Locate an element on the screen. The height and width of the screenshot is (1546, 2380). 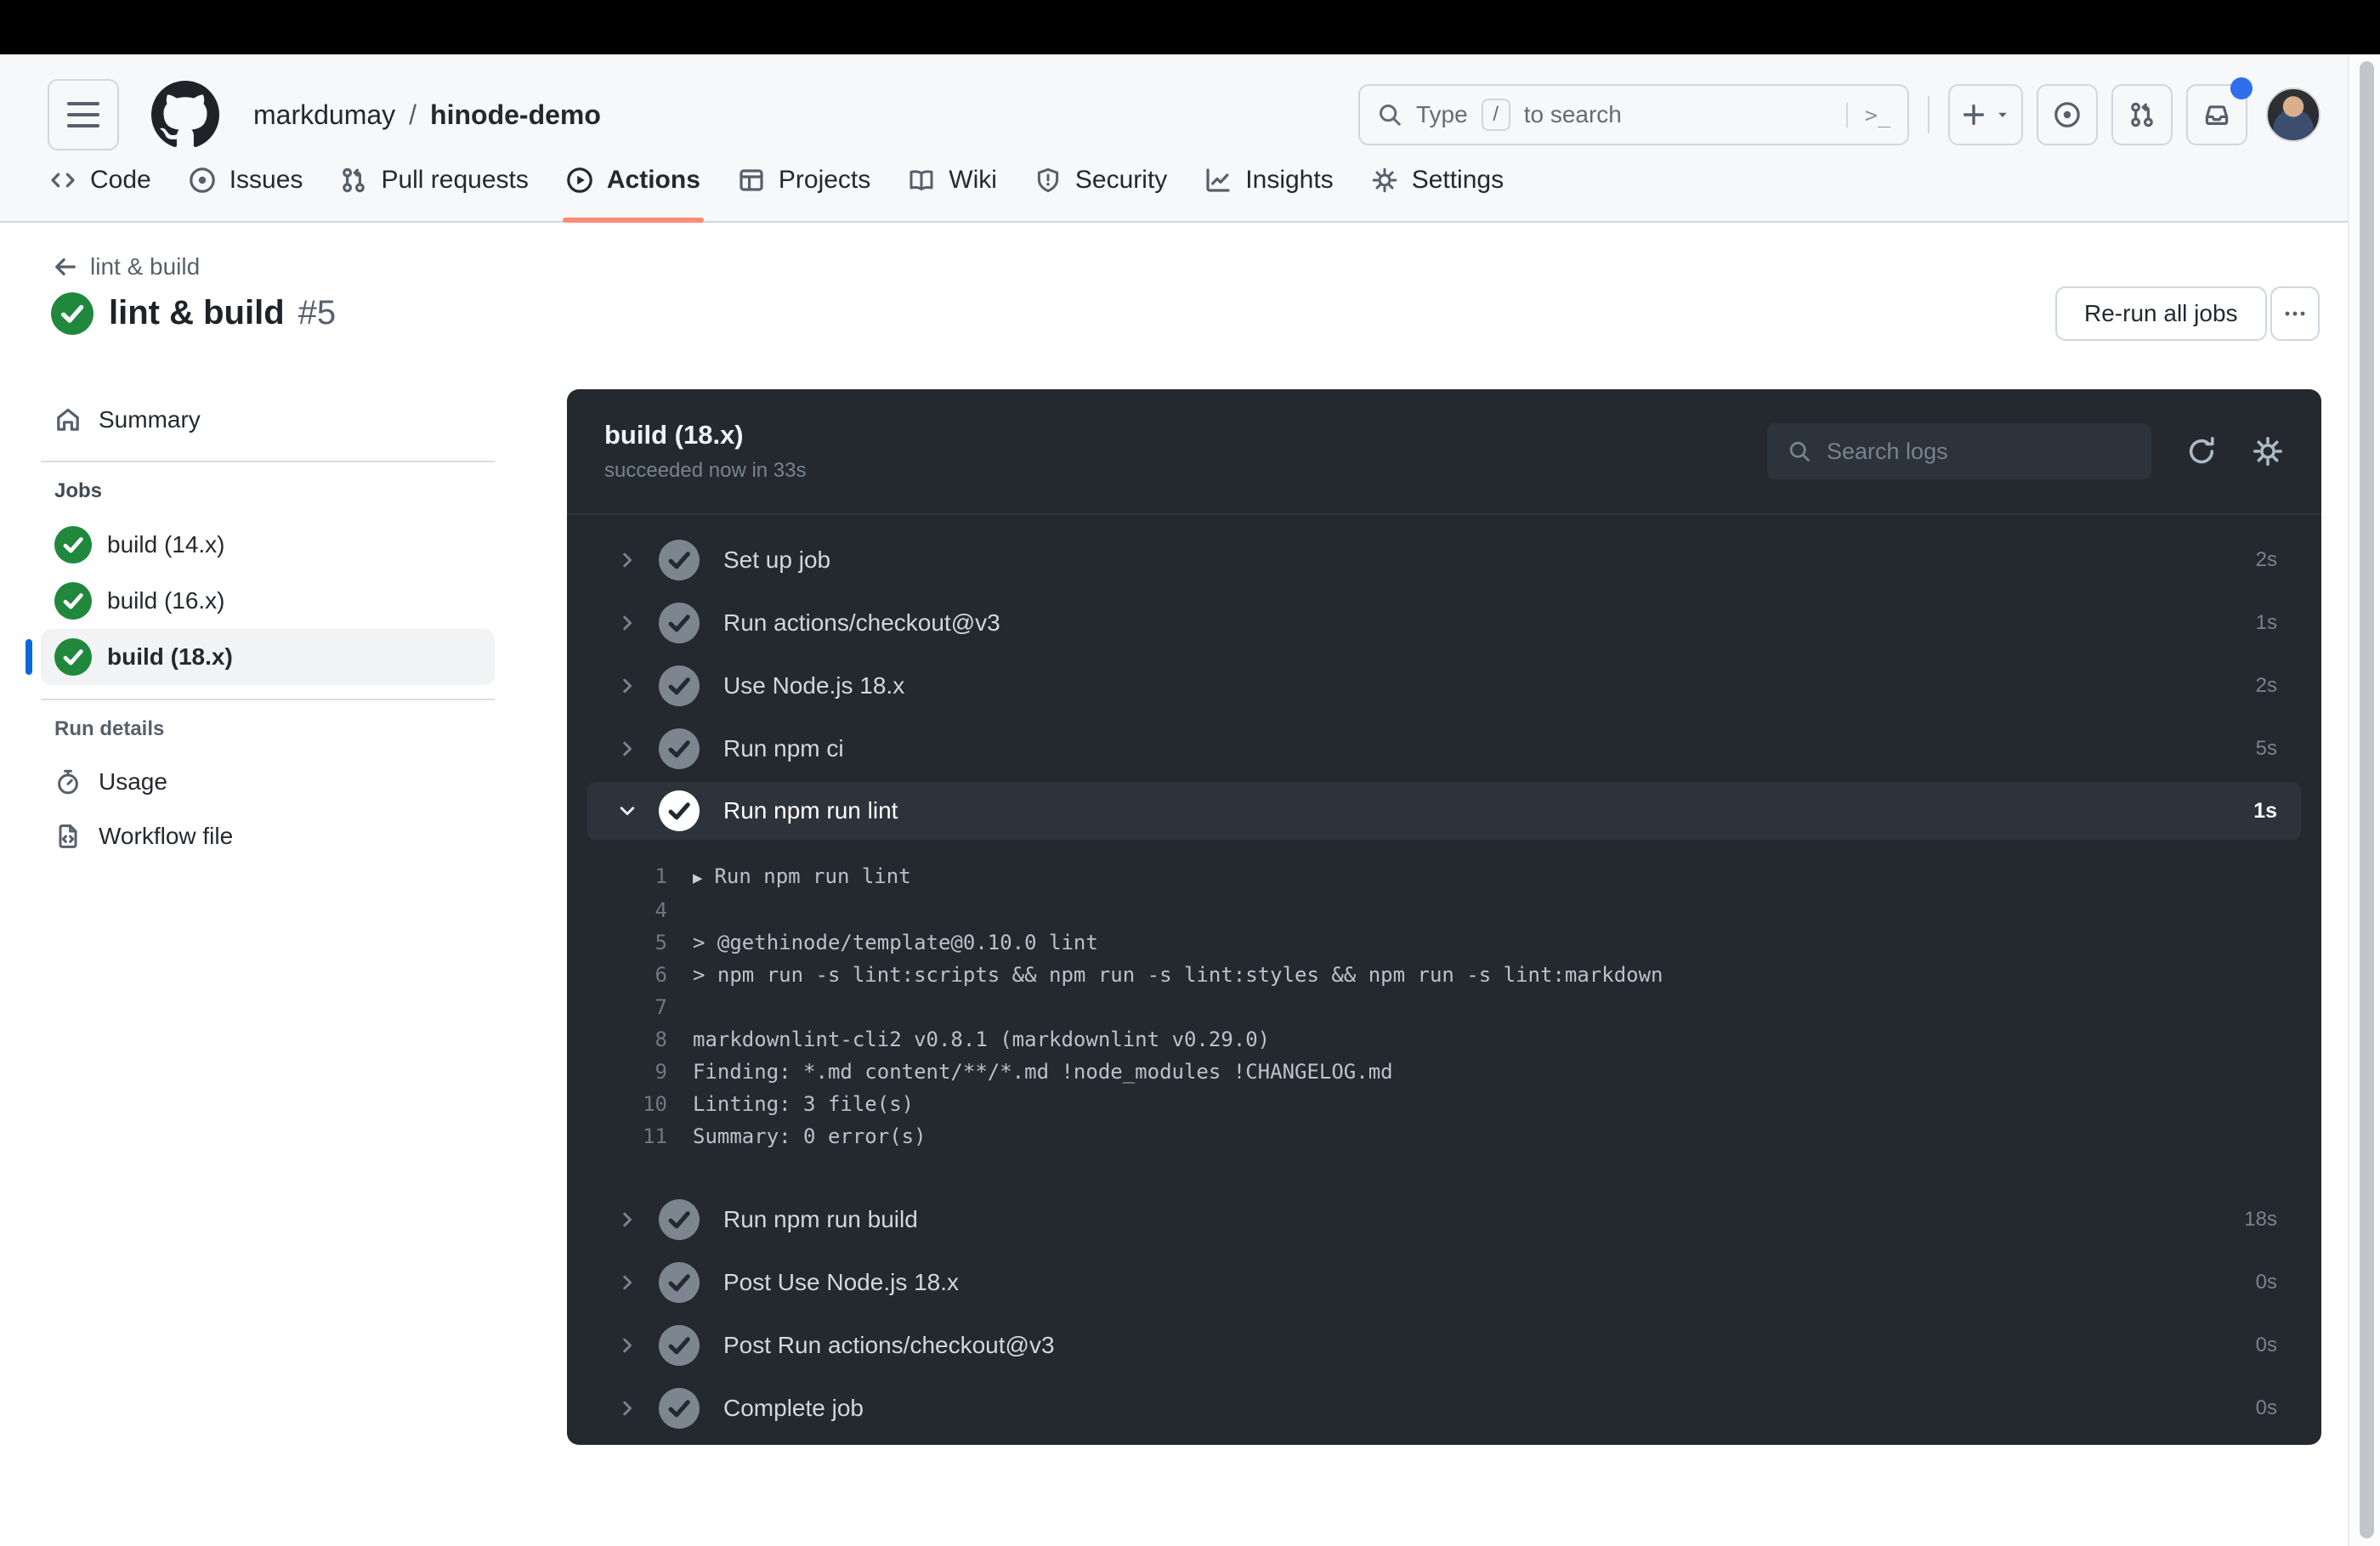
step-row-post-use-node-js-18-x: Post Use Node.js 18.x 0s is located at coordinates (1444, 1282).